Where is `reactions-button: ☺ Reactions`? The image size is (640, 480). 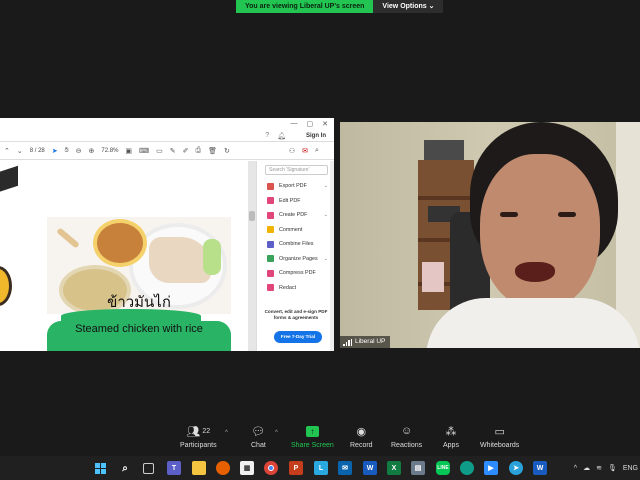
reactions-button: ☺ Reactions is located at coordinates (406, 436).